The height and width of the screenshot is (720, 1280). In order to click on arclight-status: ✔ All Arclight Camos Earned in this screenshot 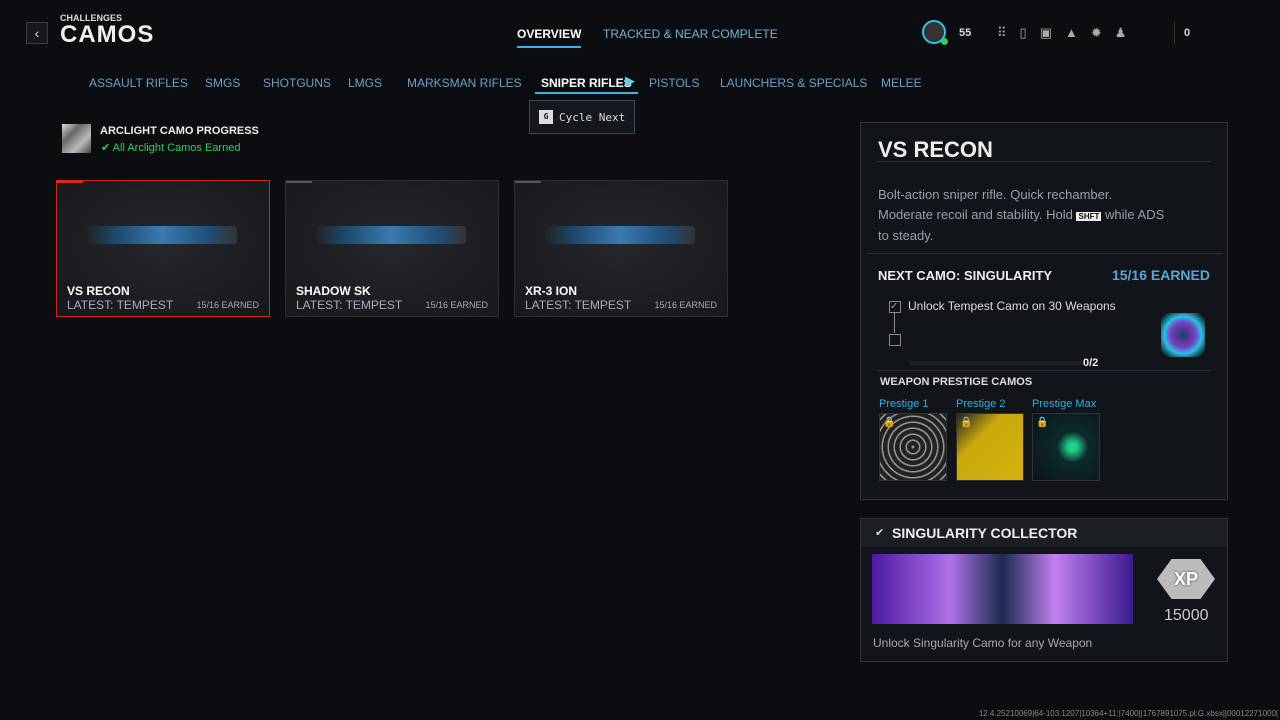, I will do `click(171, 148)`.